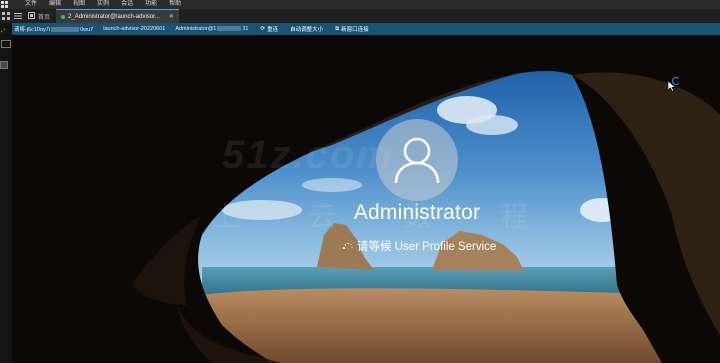 The height and width of the screenshot is (363, 720). What do you see at coordinates (6, 44) in the screenshot?
I see `side-panel-icon` at bounding box center [6, 44].